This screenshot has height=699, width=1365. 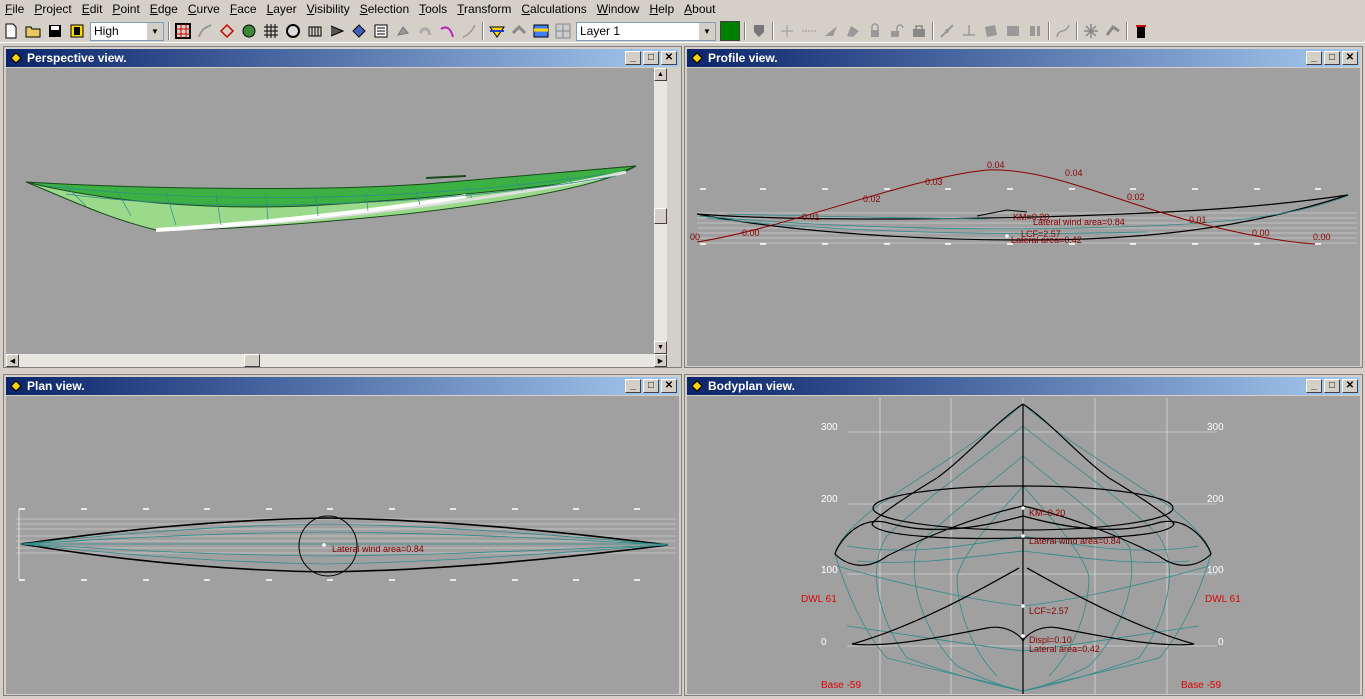 I want to click on menu-project: Project, so click(x=52, y=9).